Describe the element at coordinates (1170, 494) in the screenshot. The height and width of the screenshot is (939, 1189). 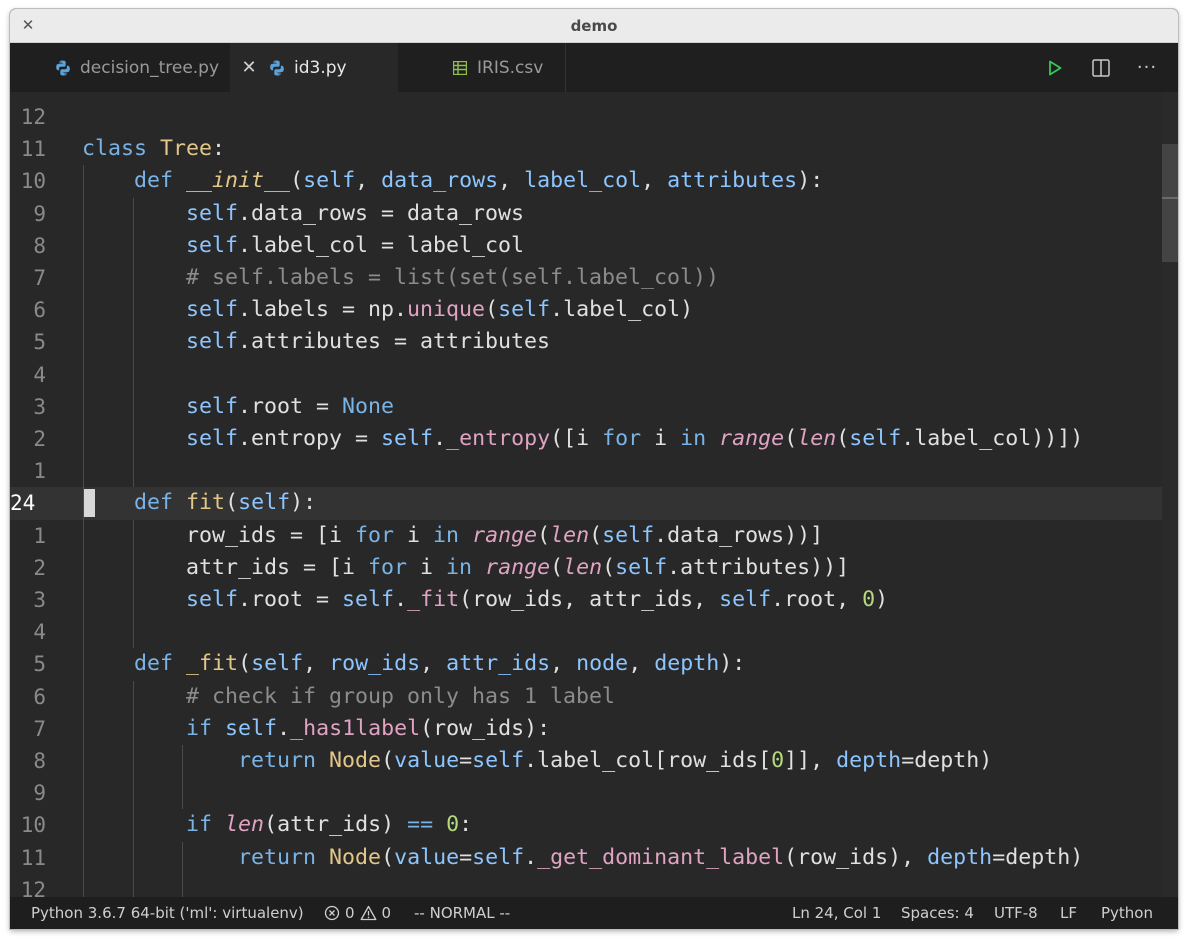
I see `vertical-scrollbar` at that location.